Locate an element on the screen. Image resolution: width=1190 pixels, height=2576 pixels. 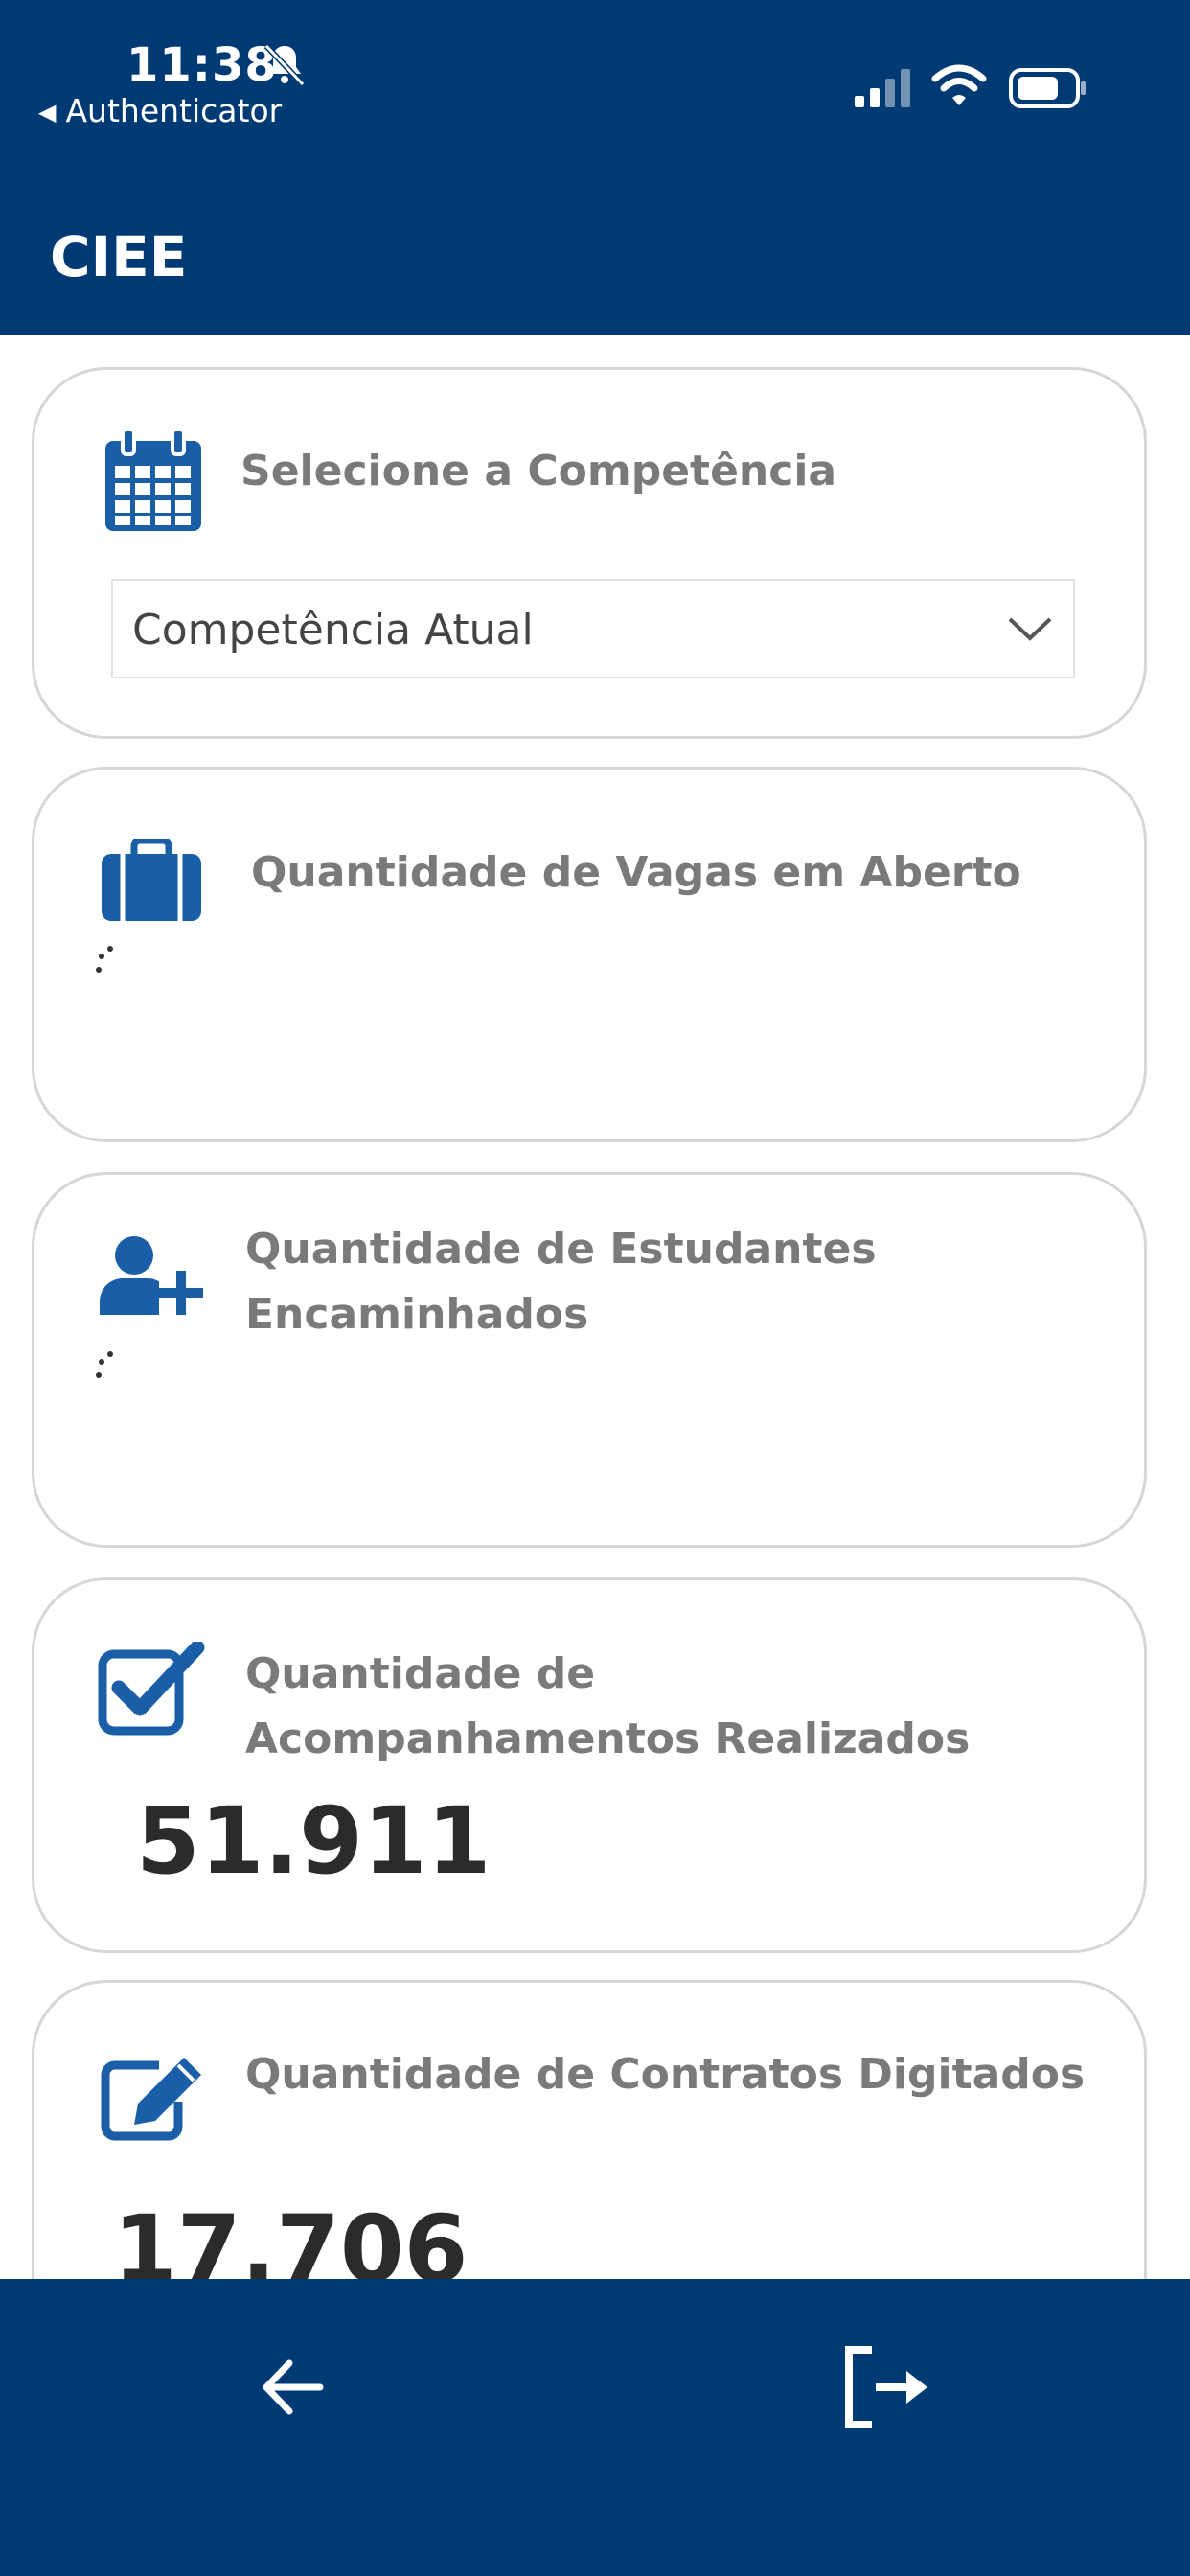
competencia-select: Competência Atual is located at coordinates (593, 628).